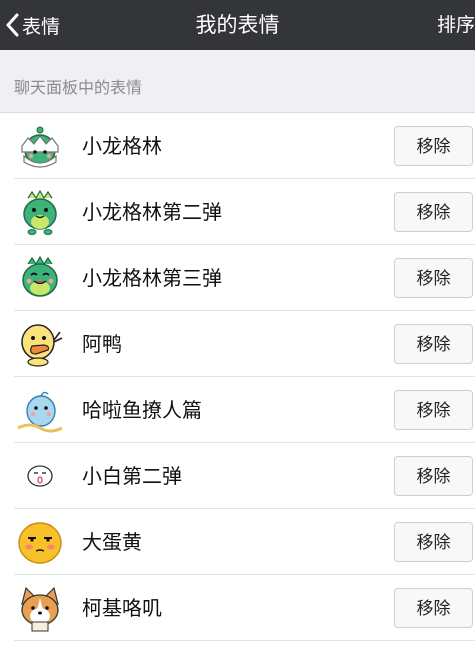 This screenshot has height=653, width=475. Describe the element at coordinates (122, 146) in the screenshot. I see `sticker-name: 小龙格林` at that location.